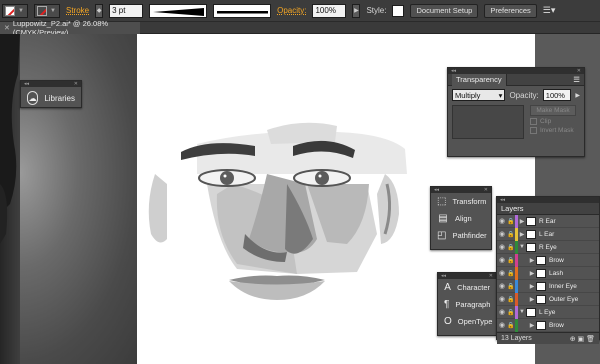 The width and height of the screenshot is (600, 364). I want to click on align-icon: ▤, so click(443, 218).